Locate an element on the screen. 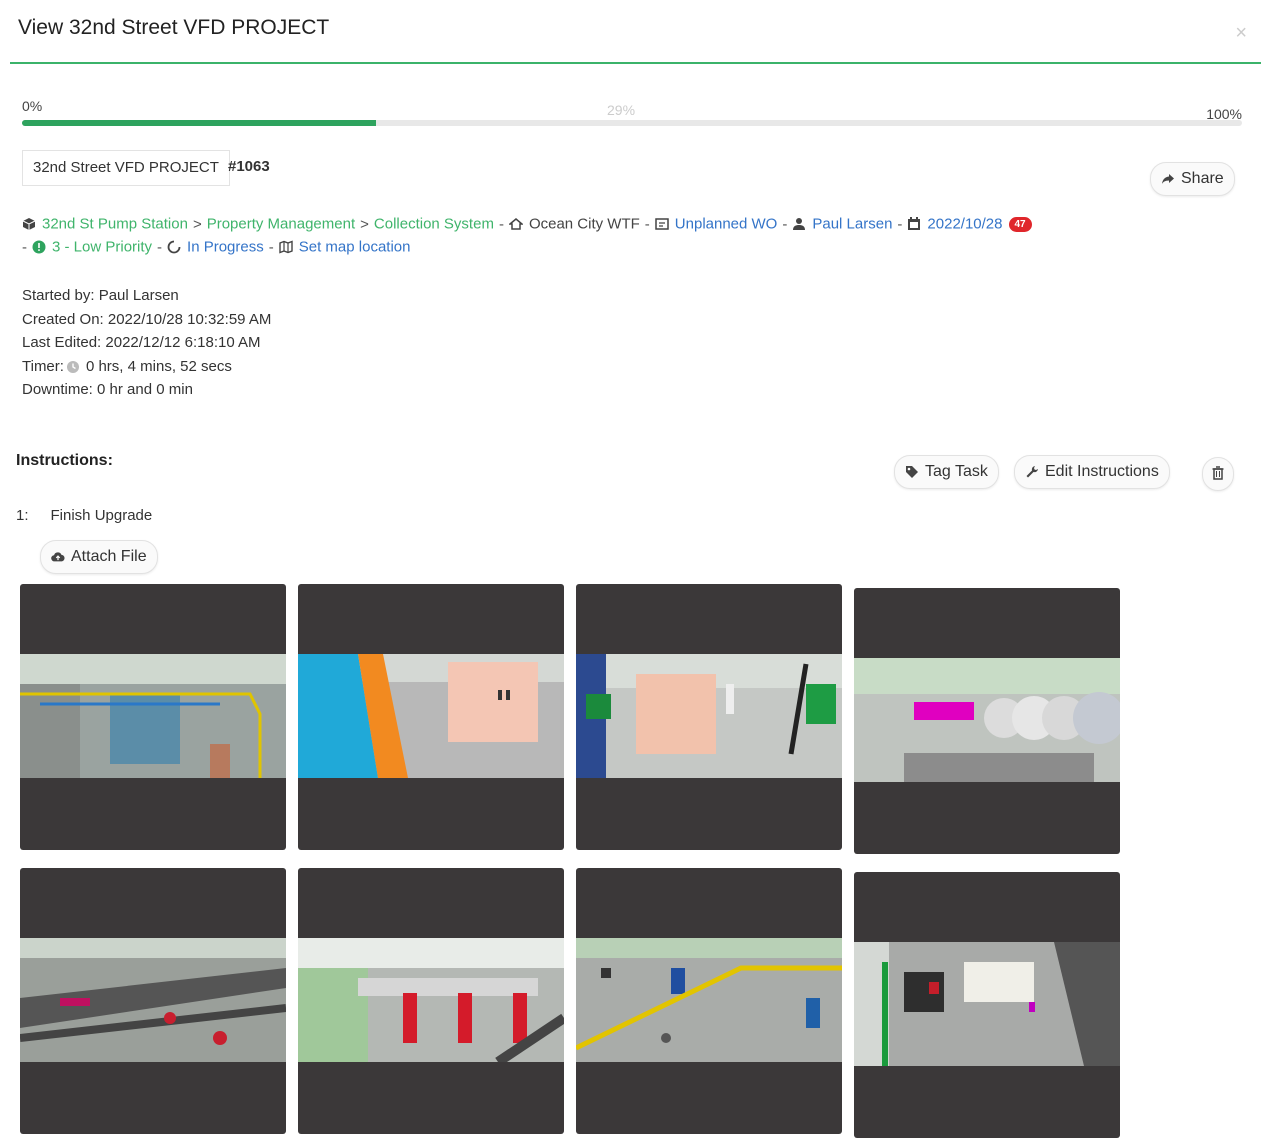 This screenshot has width=1263, height=1138. last-edited: Last Edited: 2022/12/12 6:18:10 AM is located at coordinates (141, 342).